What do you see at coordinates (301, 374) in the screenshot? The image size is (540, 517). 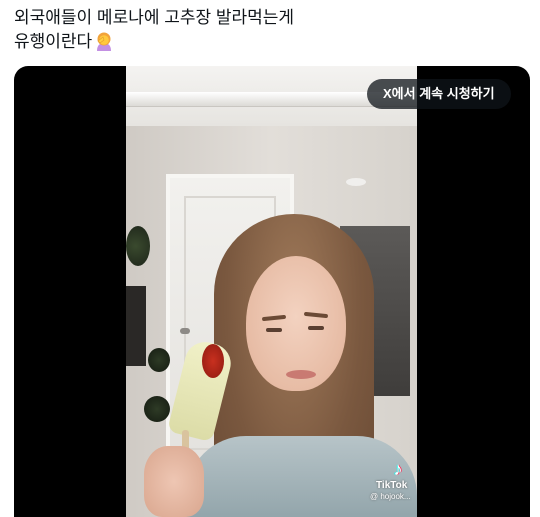 I see `video-person-lips` at bounding box center [301, 374].